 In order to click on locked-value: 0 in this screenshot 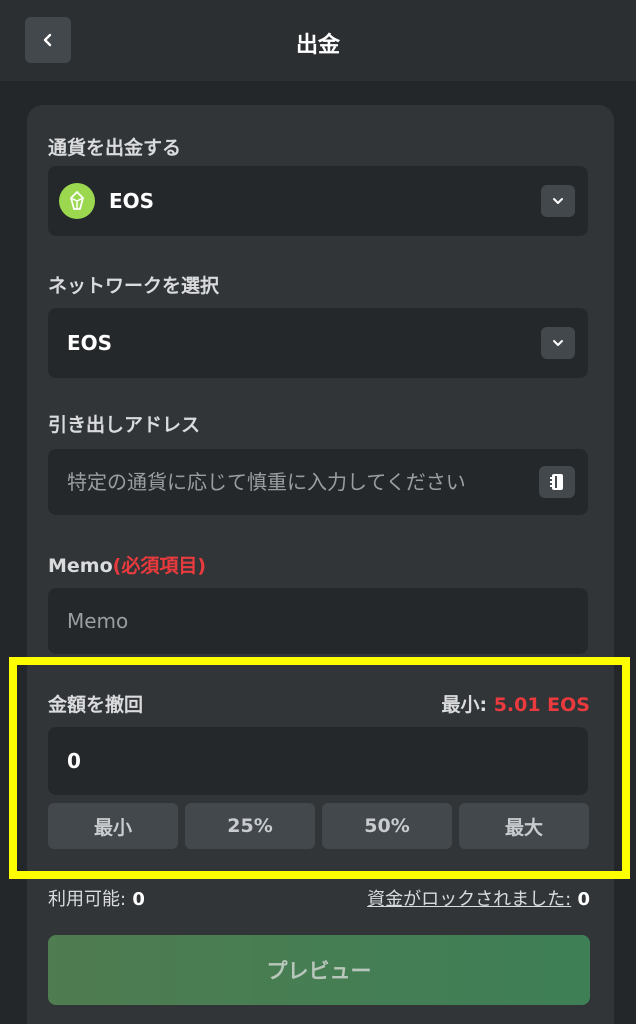, I will do `click(583, 899)`.